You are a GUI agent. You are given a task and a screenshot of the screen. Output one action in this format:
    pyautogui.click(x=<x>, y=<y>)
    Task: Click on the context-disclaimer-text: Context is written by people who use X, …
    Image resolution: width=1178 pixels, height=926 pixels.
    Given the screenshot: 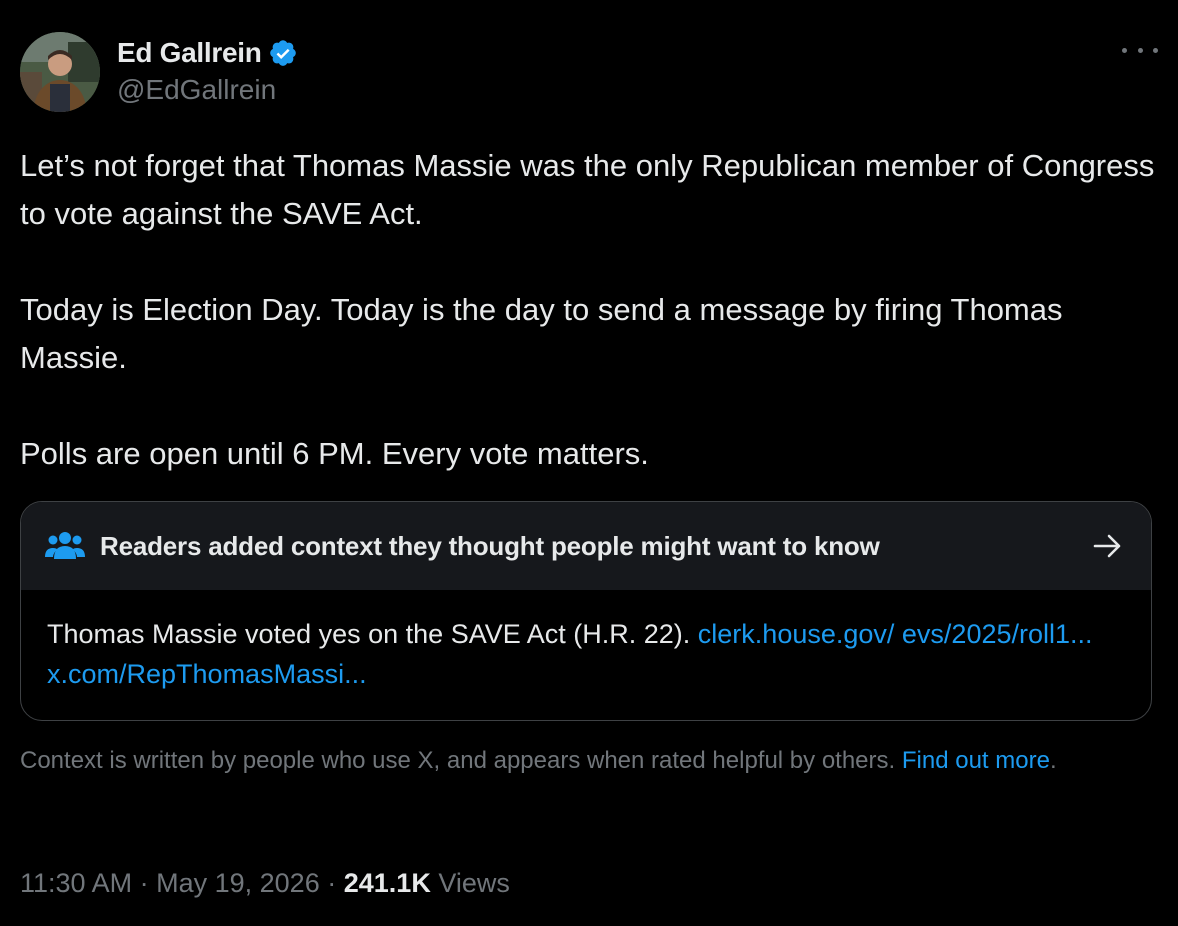 What is the action you would take?
    pyautogui.click(x=458, y=760)
    